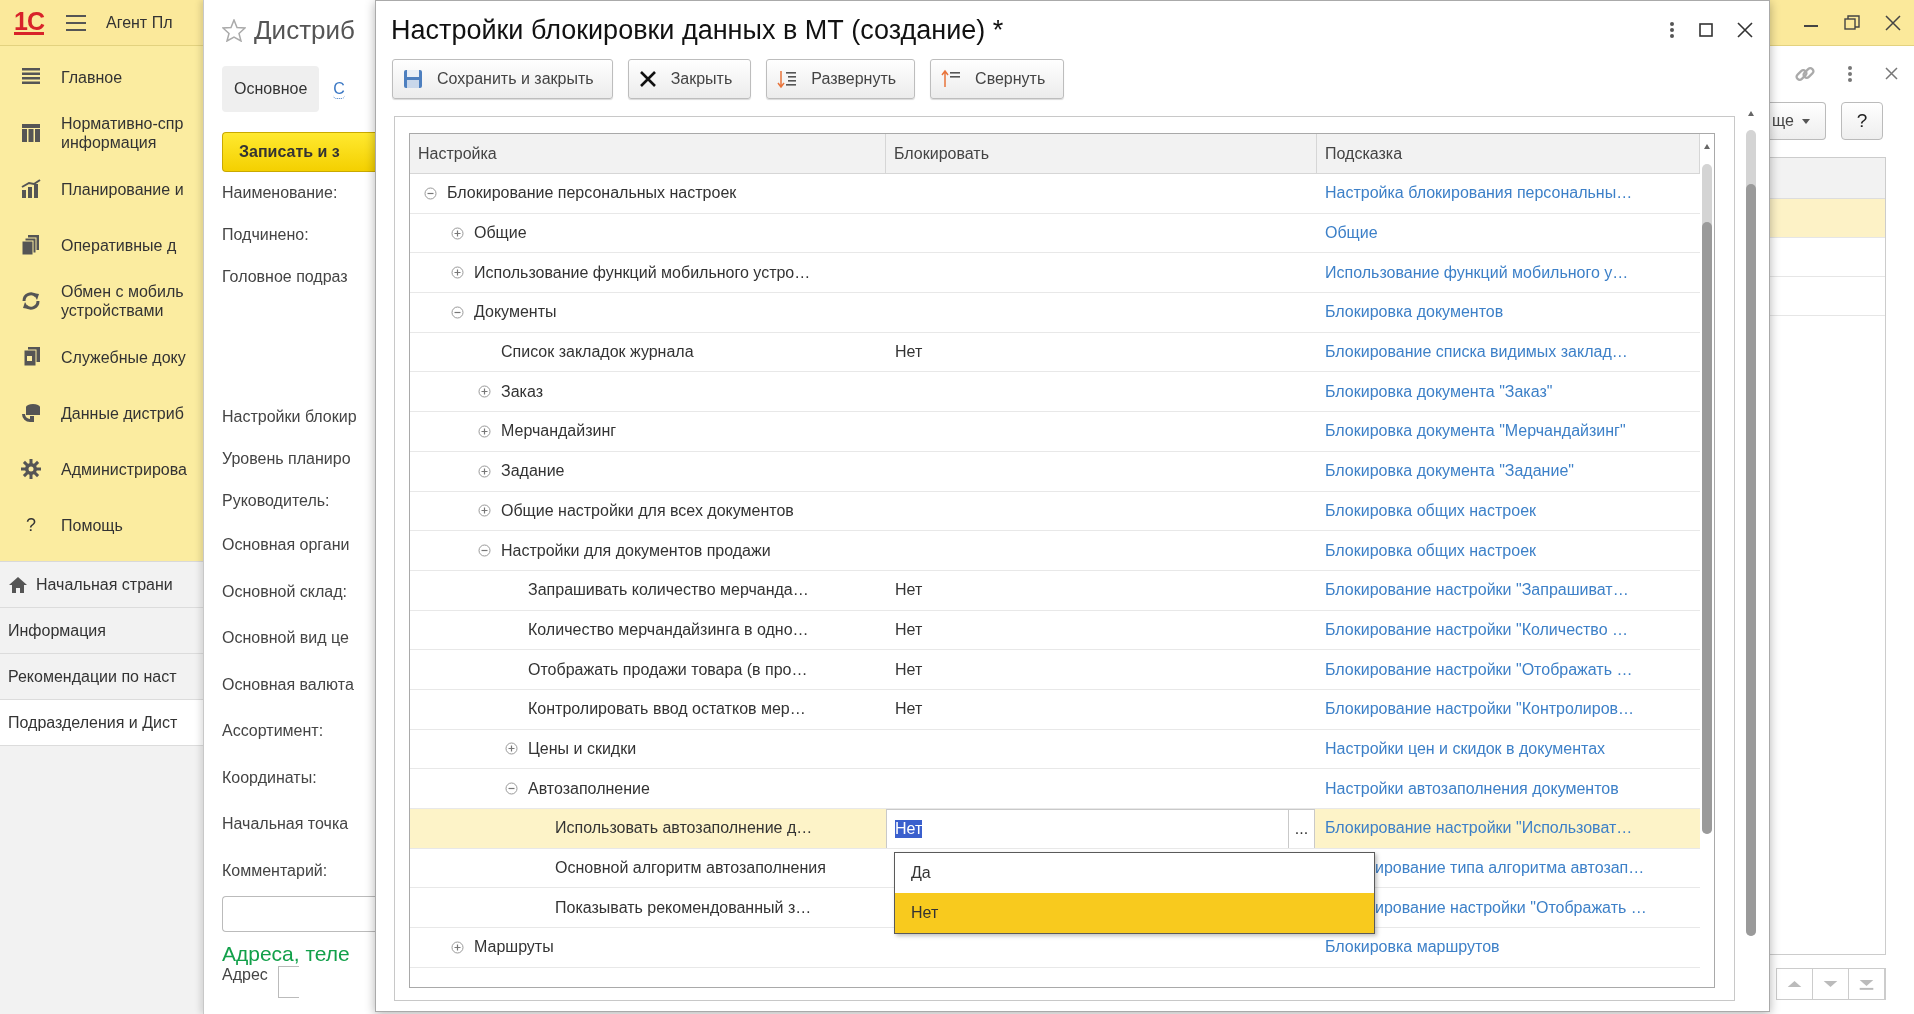 This screenshot has height=1014, width=1914. I want to click on setting-name: Цены и скидки, so click(582, 748).